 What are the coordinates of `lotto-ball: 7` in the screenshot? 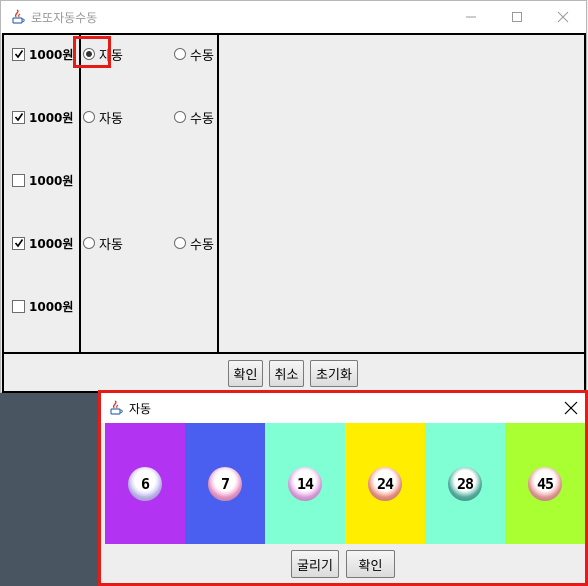 It's located at (225, 483).